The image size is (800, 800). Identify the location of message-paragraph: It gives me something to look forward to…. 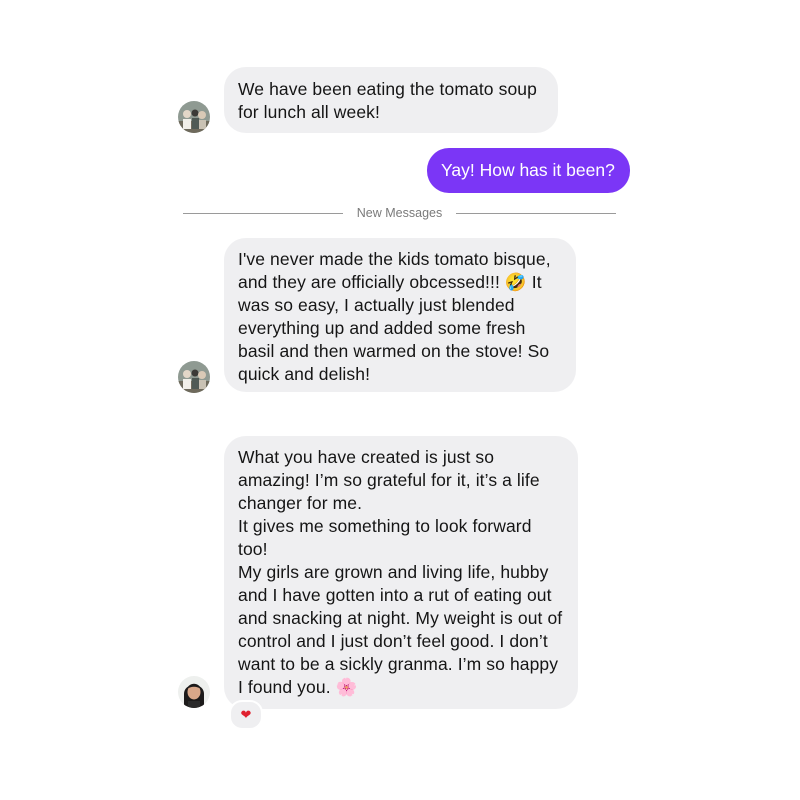
(385, 537).